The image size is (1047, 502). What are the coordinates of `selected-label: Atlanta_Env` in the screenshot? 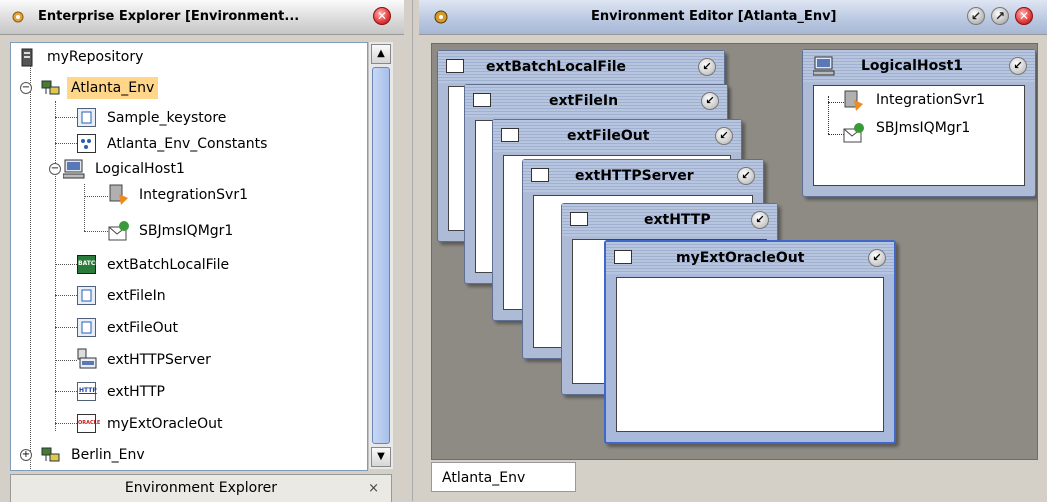 It's located at (113, 88).